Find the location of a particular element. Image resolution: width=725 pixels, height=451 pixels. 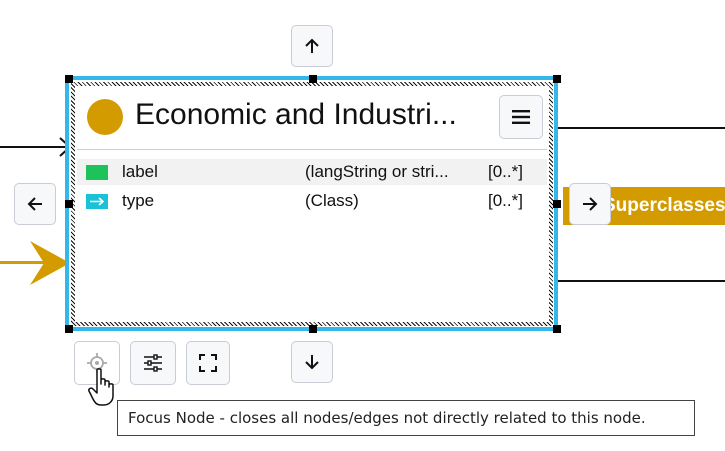

resize-handle-sw is located at coordinates (69, 329).